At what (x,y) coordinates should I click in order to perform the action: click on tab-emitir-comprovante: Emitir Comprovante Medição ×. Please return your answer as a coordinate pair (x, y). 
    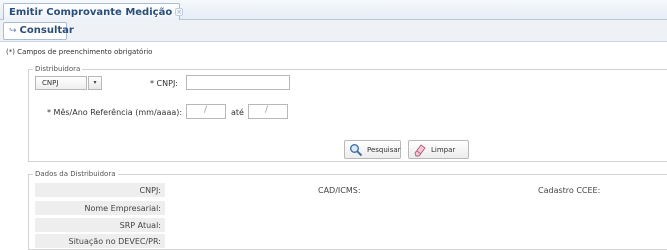
    Looking at the image, I should click on (93, 11).